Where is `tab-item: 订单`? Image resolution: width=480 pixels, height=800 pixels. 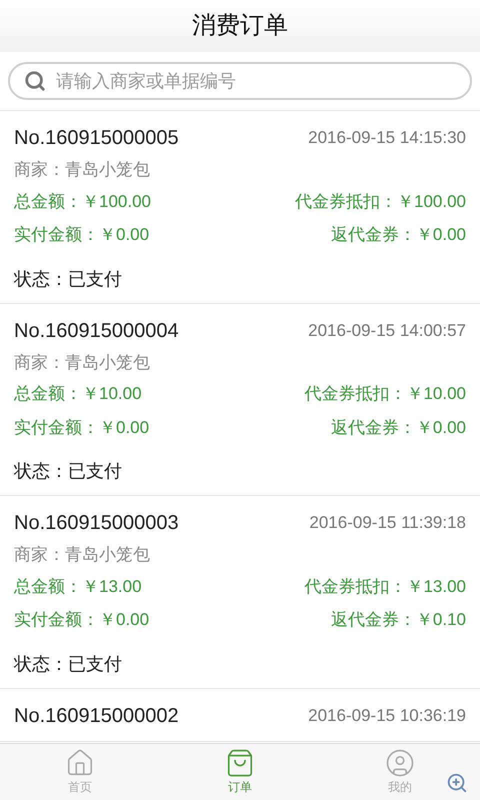
tab-item: 订单 is located at coordinates (240, 772).